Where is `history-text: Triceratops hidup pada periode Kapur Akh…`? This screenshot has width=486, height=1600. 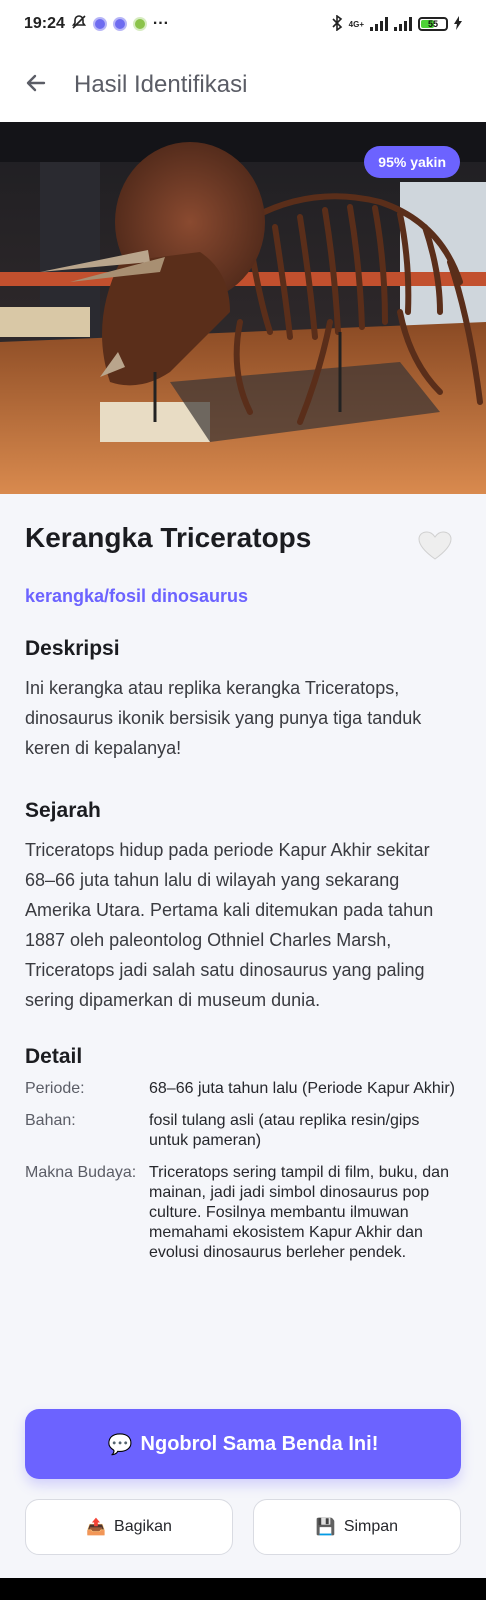
history-text: Triceratops hidup pada periode Kapur Akh… is located at coordinates (229, 925).